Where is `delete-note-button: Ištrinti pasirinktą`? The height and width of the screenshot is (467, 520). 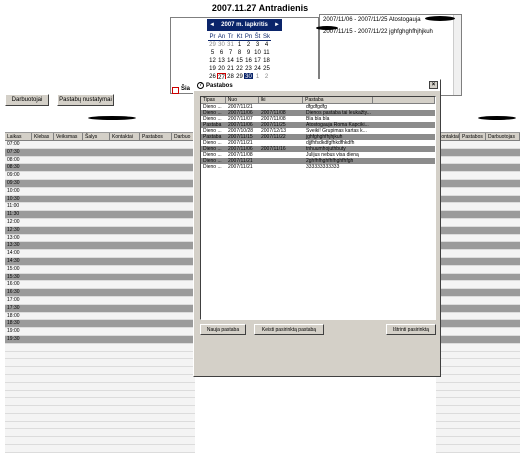
delete-note-button: Ištrinti pasirinktą is located at coordinates (411, 329).